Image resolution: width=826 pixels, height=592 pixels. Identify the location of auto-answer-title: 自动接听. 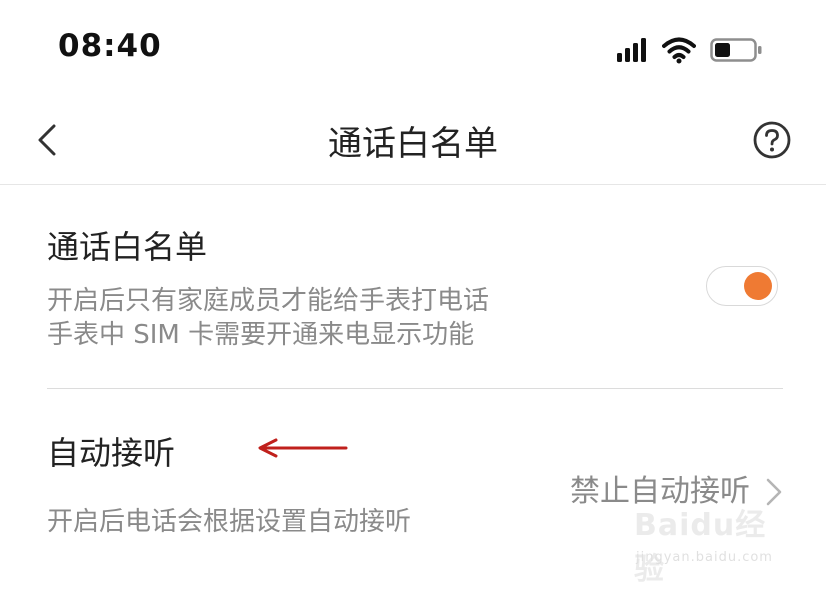
(111, 453).